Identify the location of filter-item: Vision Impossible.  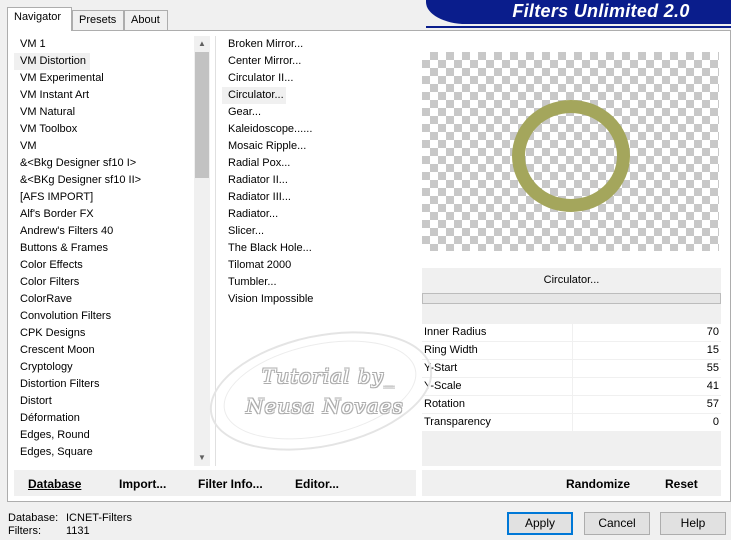
(318, 299).